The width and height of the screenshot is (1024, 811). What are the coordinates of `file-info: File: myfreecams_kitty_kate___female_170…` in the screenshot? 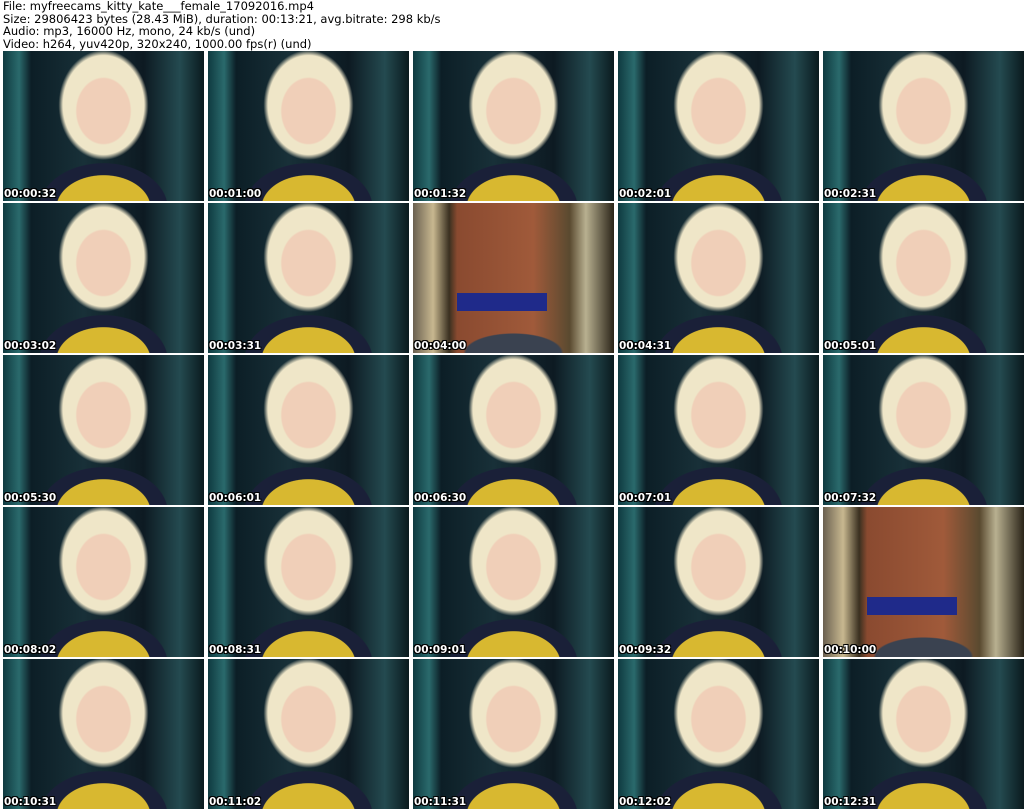 It's located at (222, 25).